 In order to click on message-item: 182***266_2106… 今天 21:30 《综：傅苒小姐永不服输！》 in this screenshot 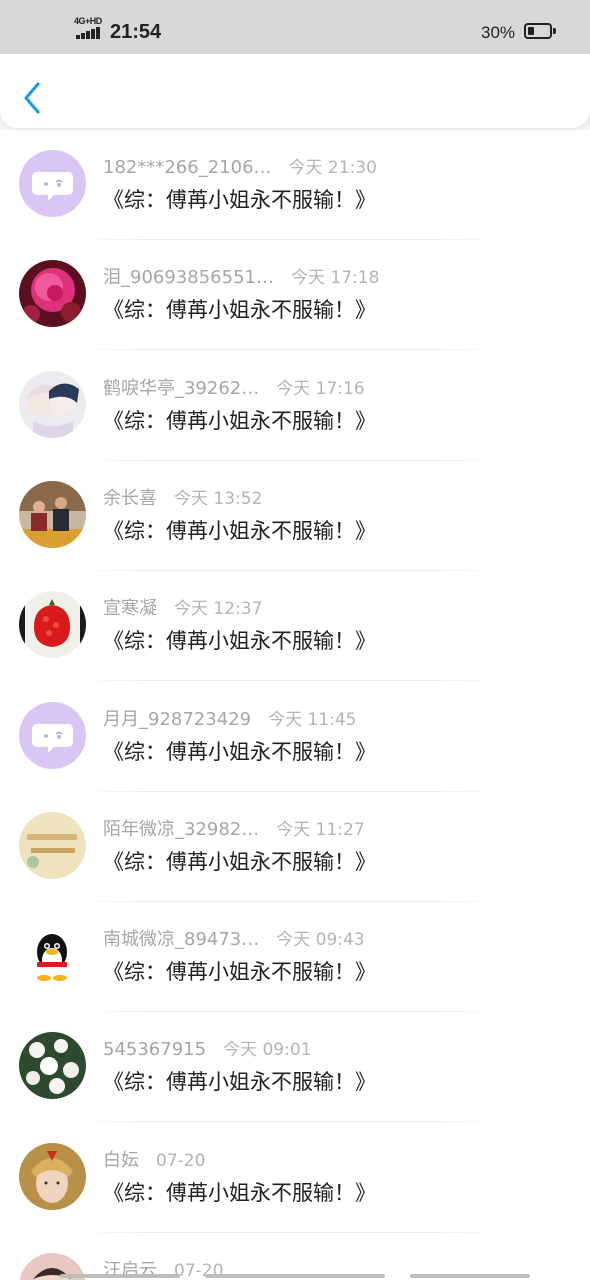, I will do `click(295, 185)`.